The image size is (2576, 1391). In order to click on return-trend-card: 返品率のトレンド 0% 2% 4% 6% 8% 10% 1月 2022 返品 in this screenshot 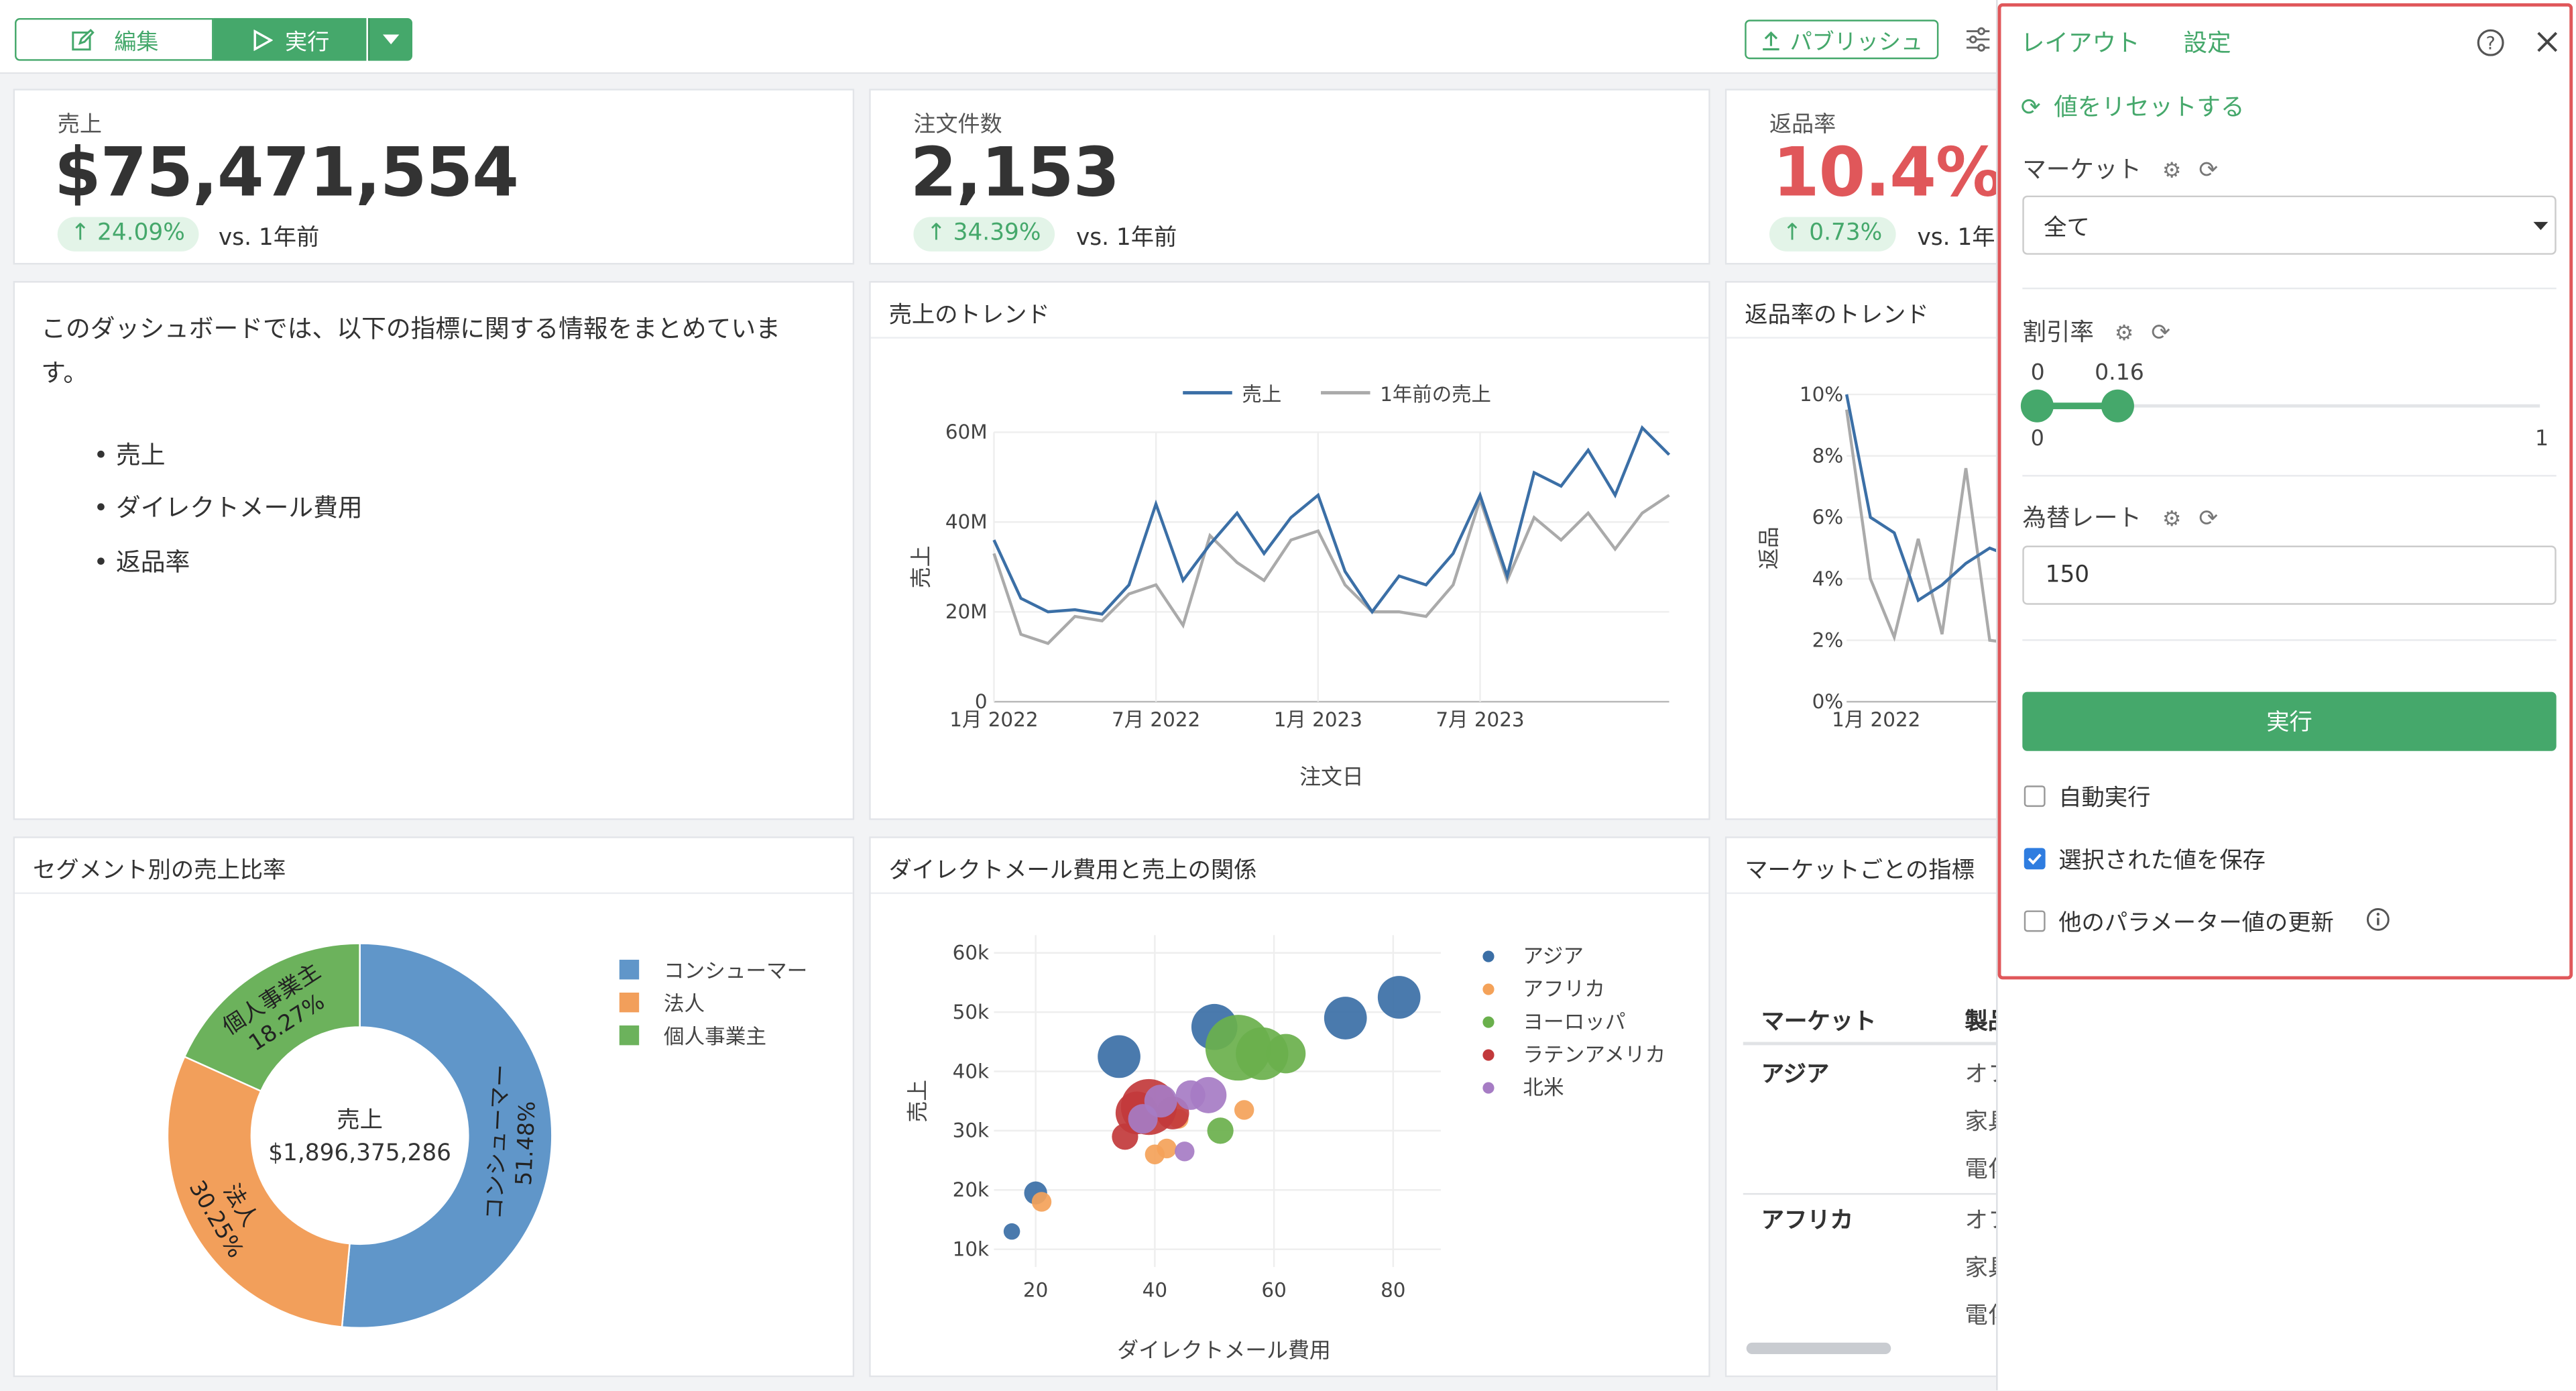, I will do `click(1872, 550)`.